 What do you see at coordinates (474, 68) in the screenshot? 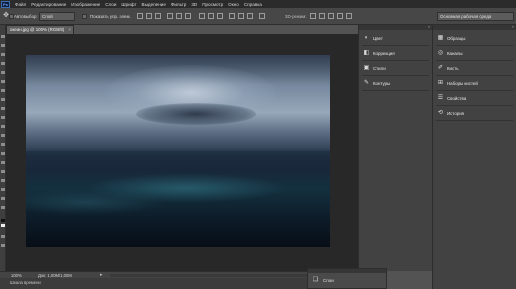
I see `panel-brush: ✐ Кисть` at bounding box center [474, 68].